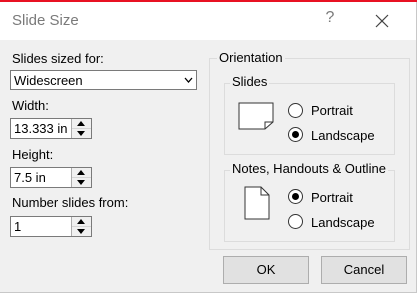 This screenshot has width=417, height=293. What do you see at coordinates (309, 168) in the screenshot?
I see `notes-group-label: Notes, Handouts & Outline` at bounding box center [309, 168].